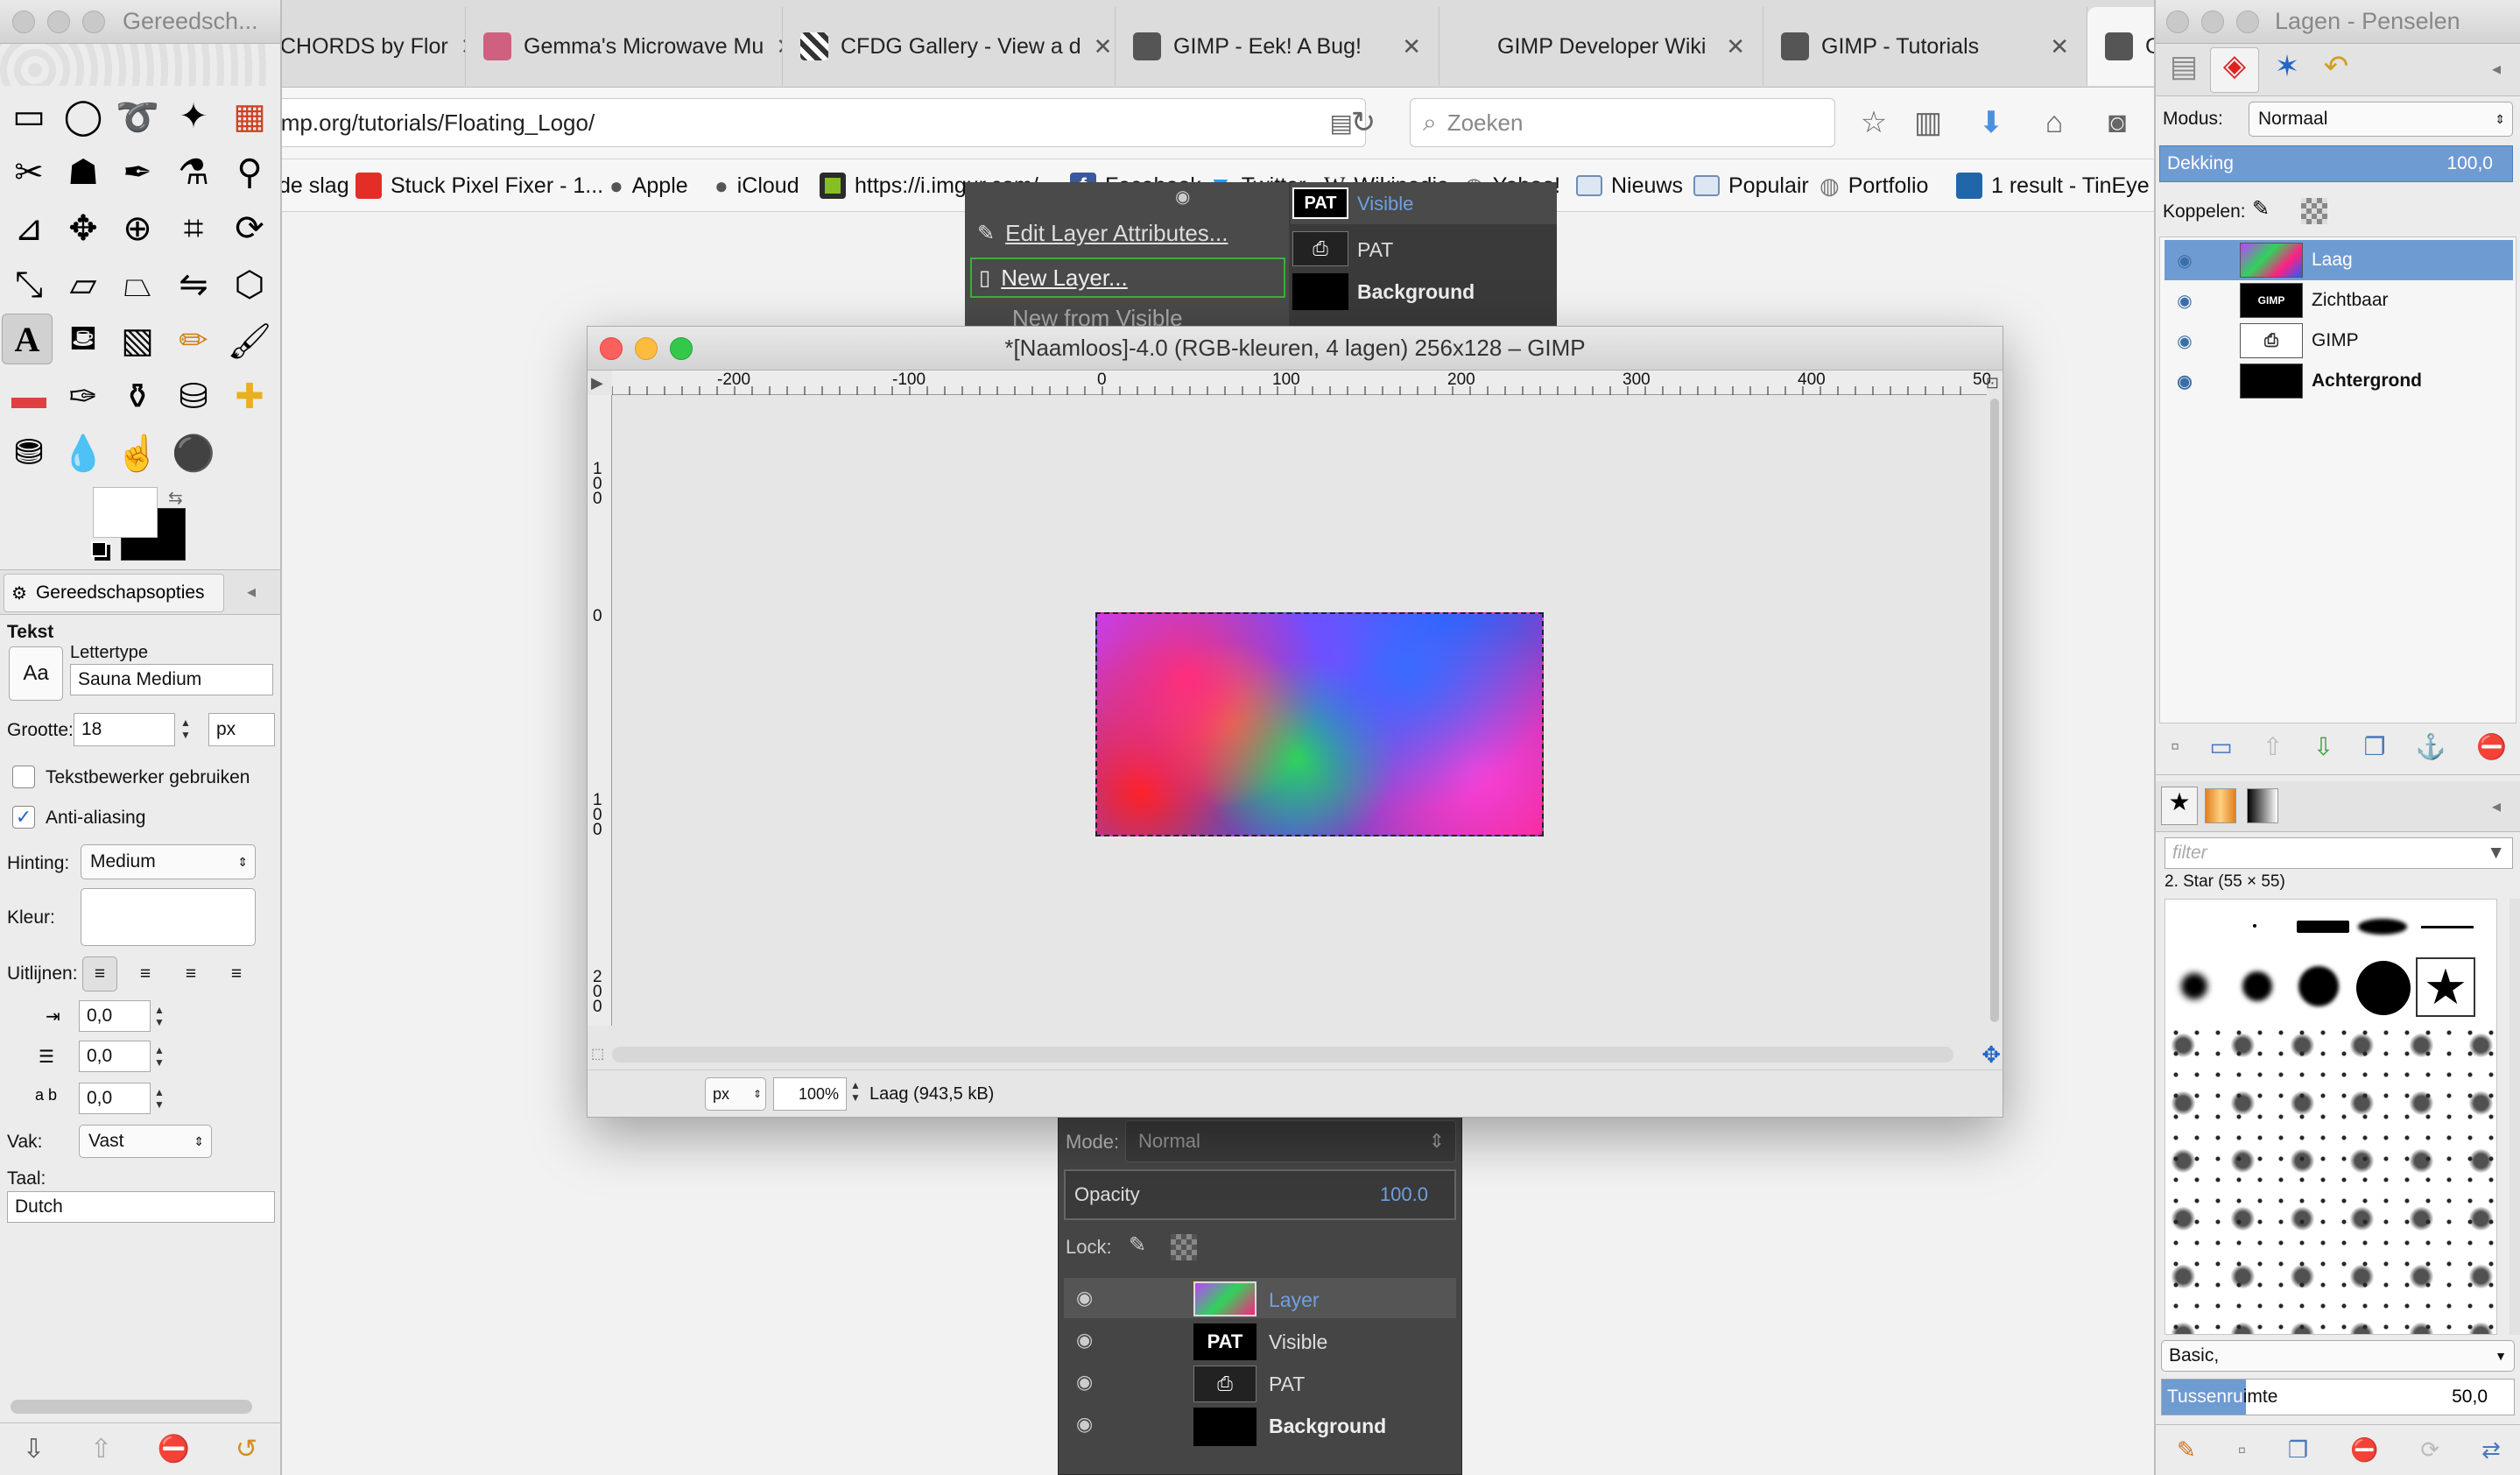 The image size is (2520, 1475). Describe the element at coordinates (29, 172) in the screenshot. I see `scissors-icon: ✂` at that location.